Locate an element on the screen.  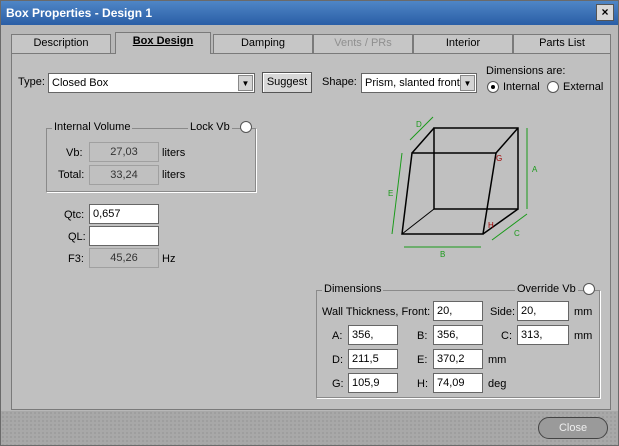
f3-unit: Hz is located at coordinates (169, 259).